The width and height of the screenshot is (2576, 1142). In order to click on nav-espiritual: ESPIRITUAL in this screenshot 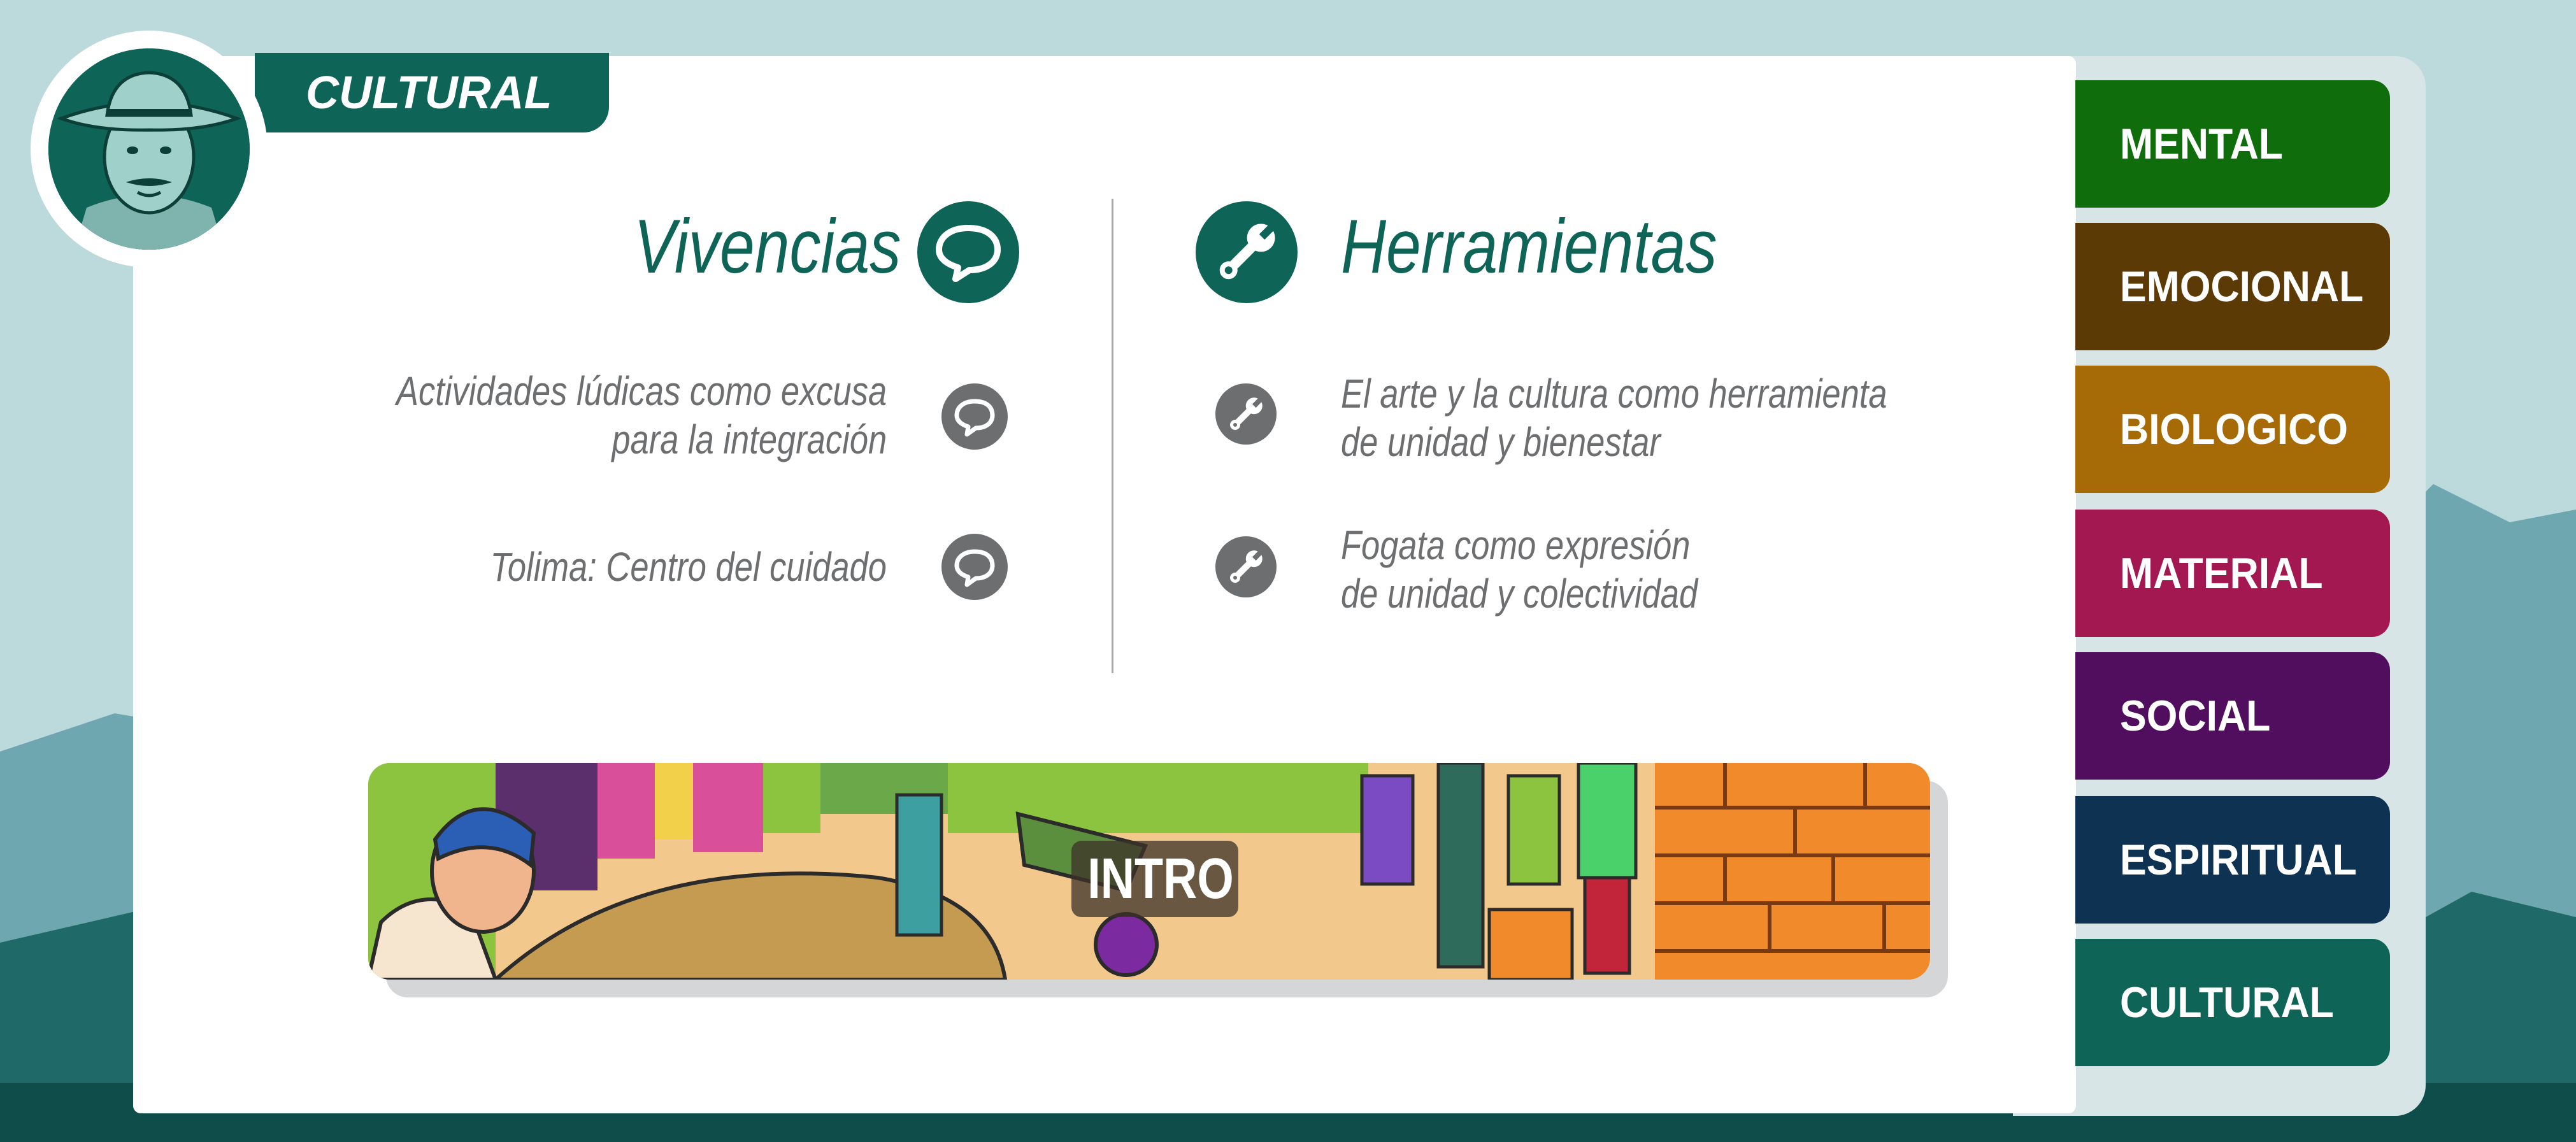, I will do `click(2232, 860)`.